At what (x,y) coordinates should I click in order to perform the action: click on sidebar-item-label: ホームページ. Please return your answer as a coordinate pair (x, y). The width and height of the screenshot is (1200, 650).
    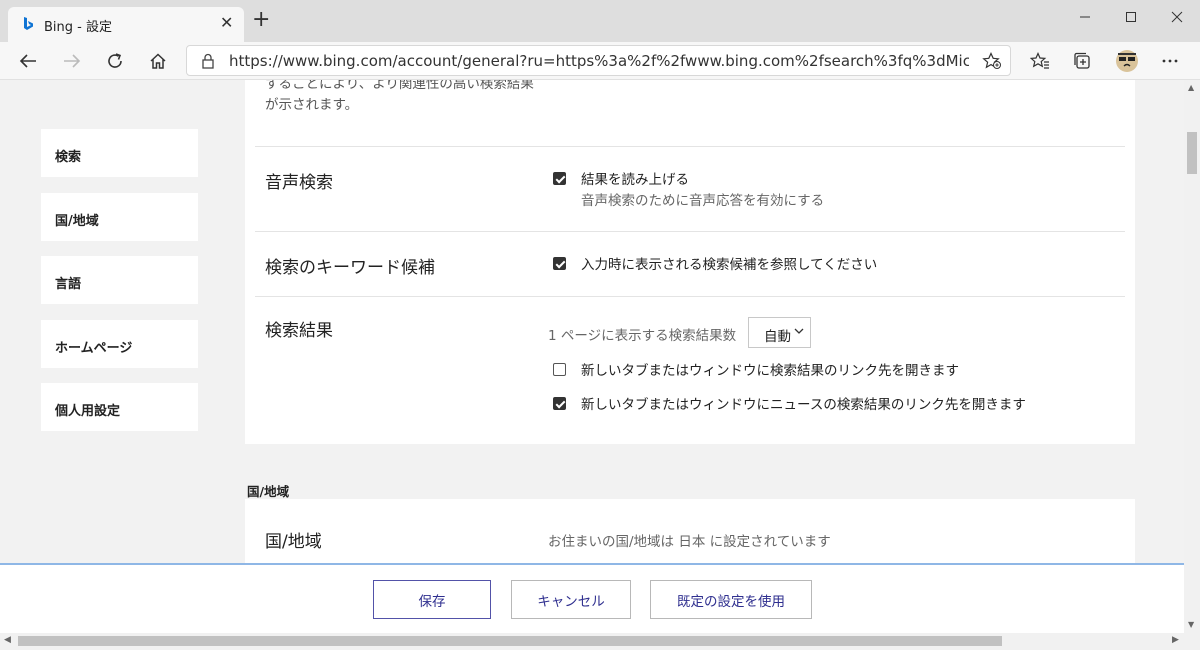
    Looking at the image, I should click on (94, 348).